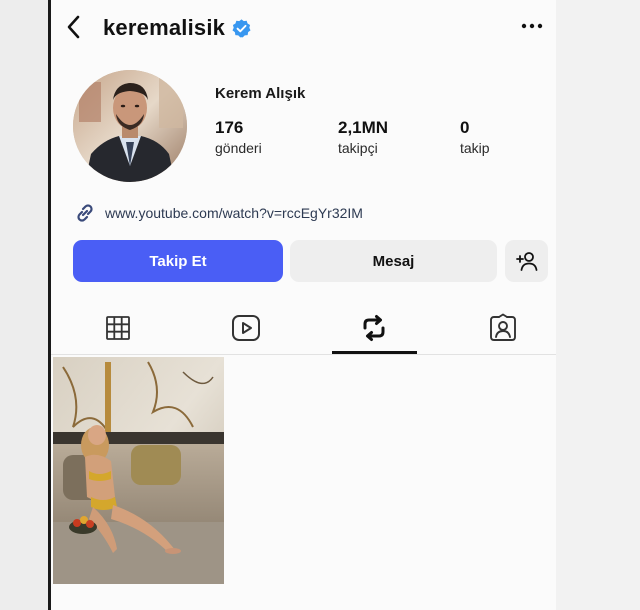 The image size is (640, 610). What do you see at coordinates (234, 213) in the screenshot?
I see `profile-link-text: www.youtube.com/watch?v=rccEgYr32IM` at bounding box center [234, 213].